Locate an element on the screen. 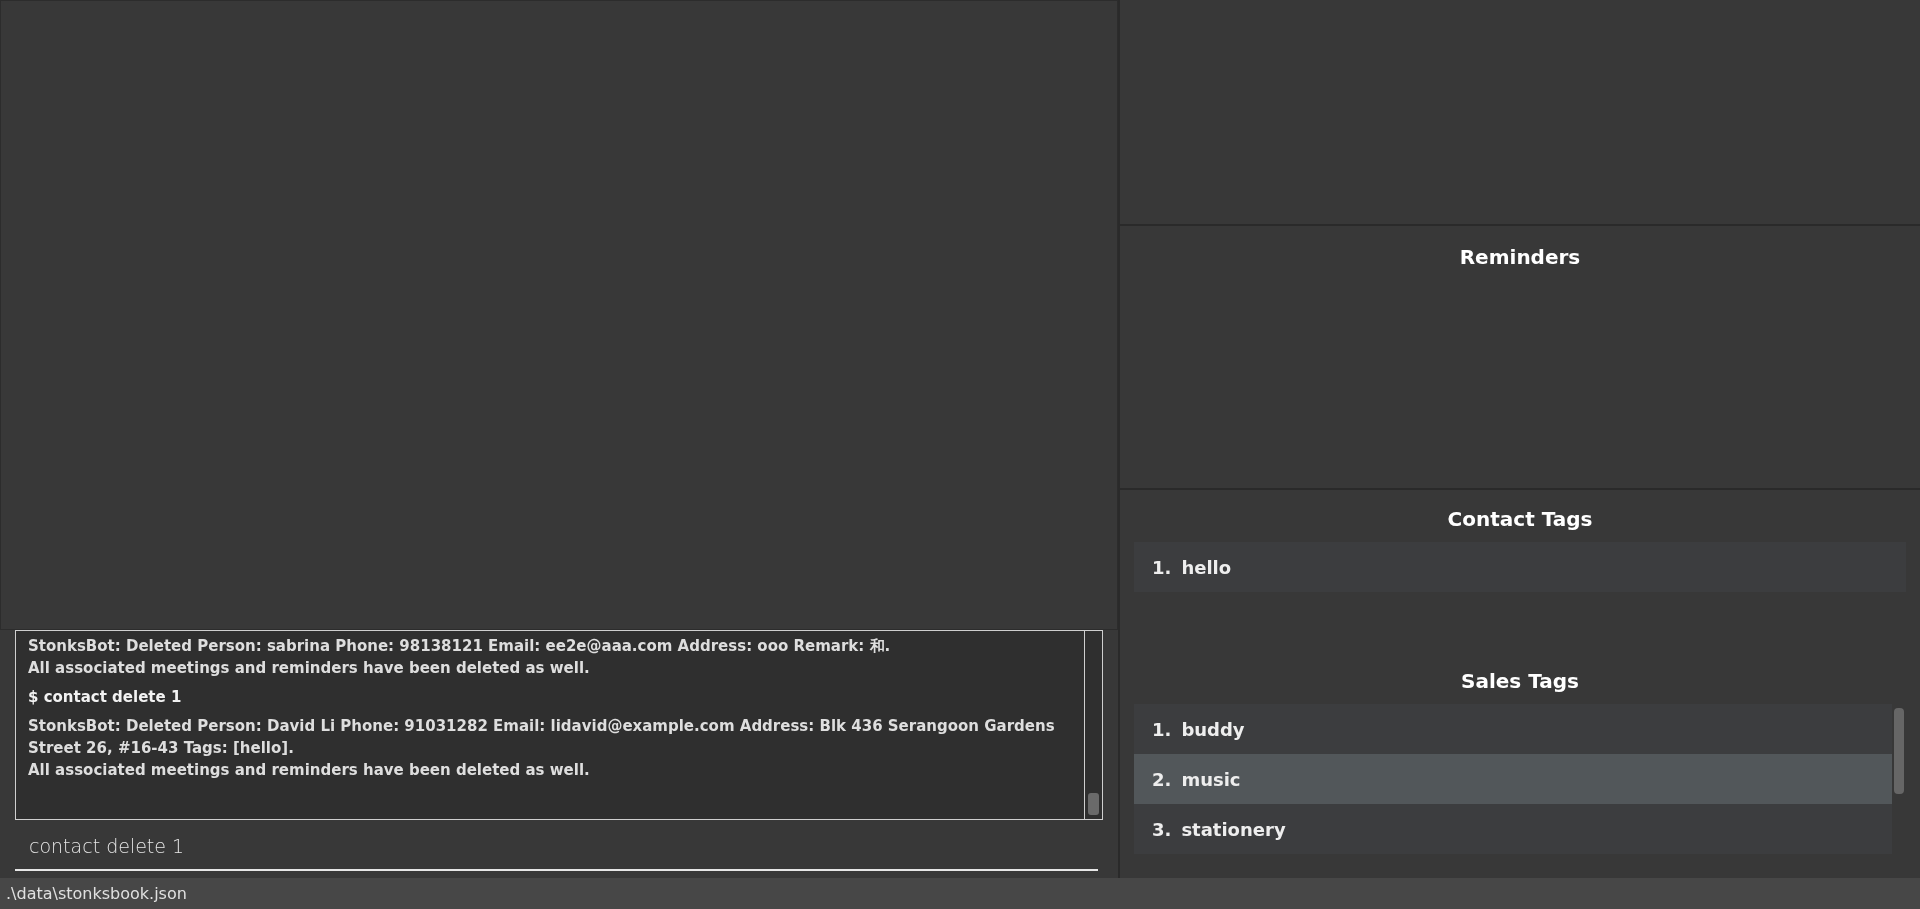  command-line: $ contact delete 1 is located at coordinates (105, 697).